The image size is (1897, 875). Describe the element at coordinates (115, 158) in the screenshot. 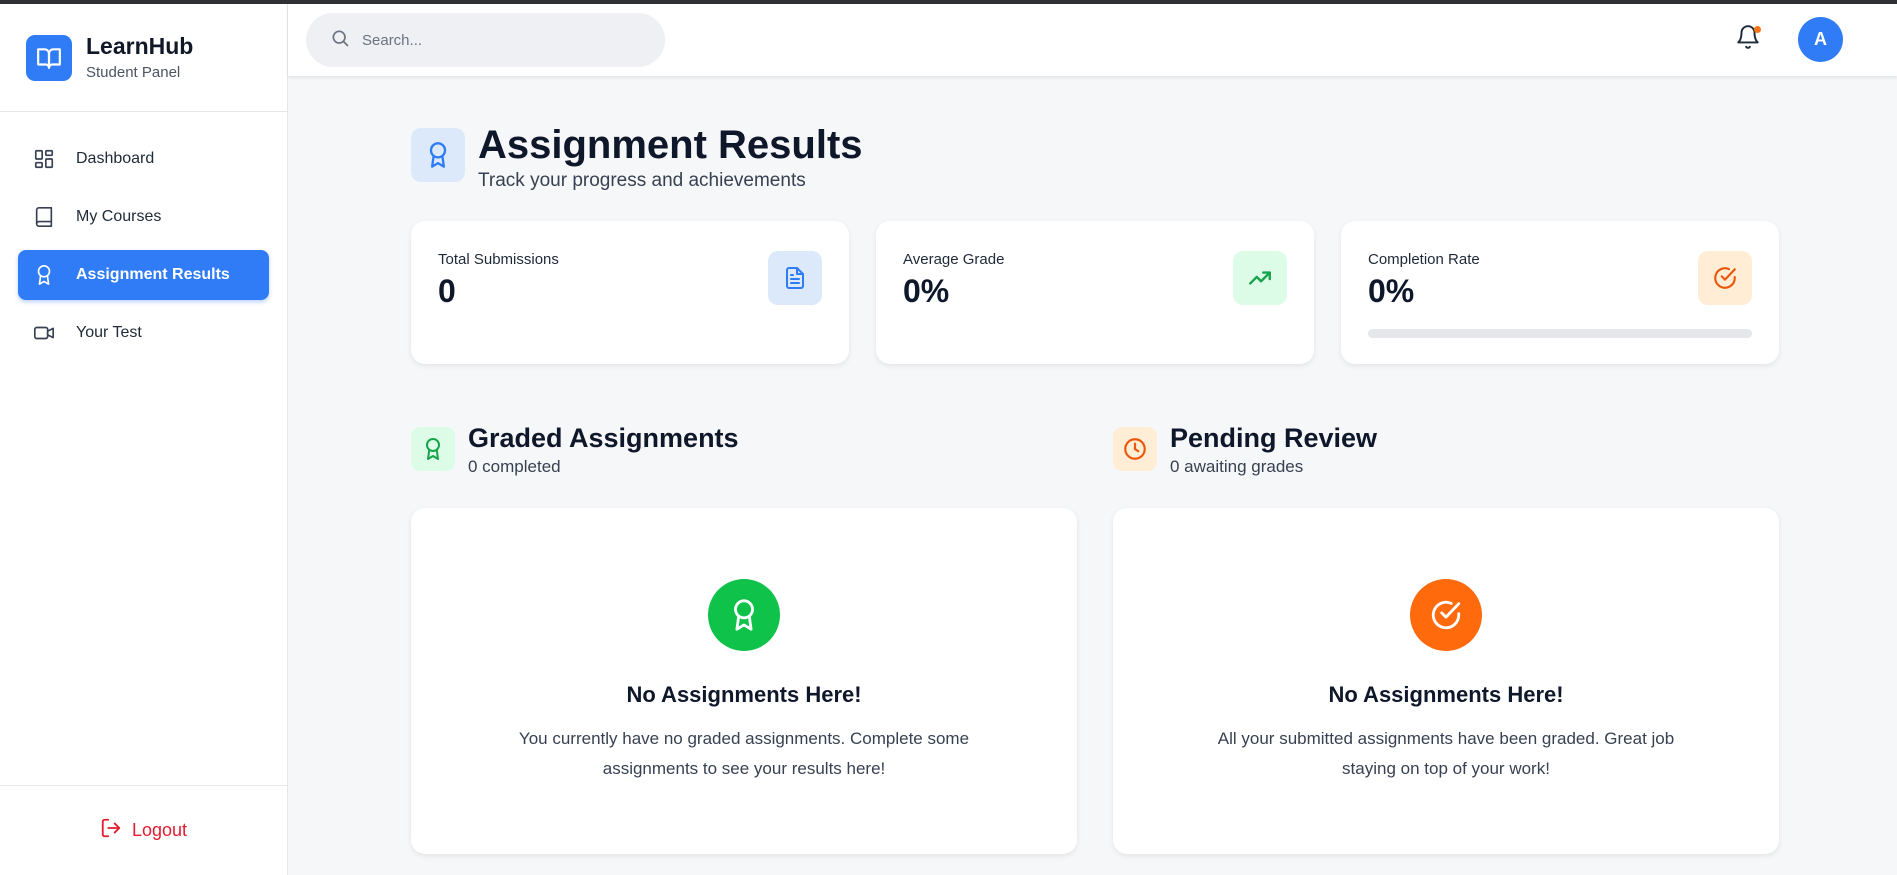

I see `sidebar-item-label: Dashboard` at that location.